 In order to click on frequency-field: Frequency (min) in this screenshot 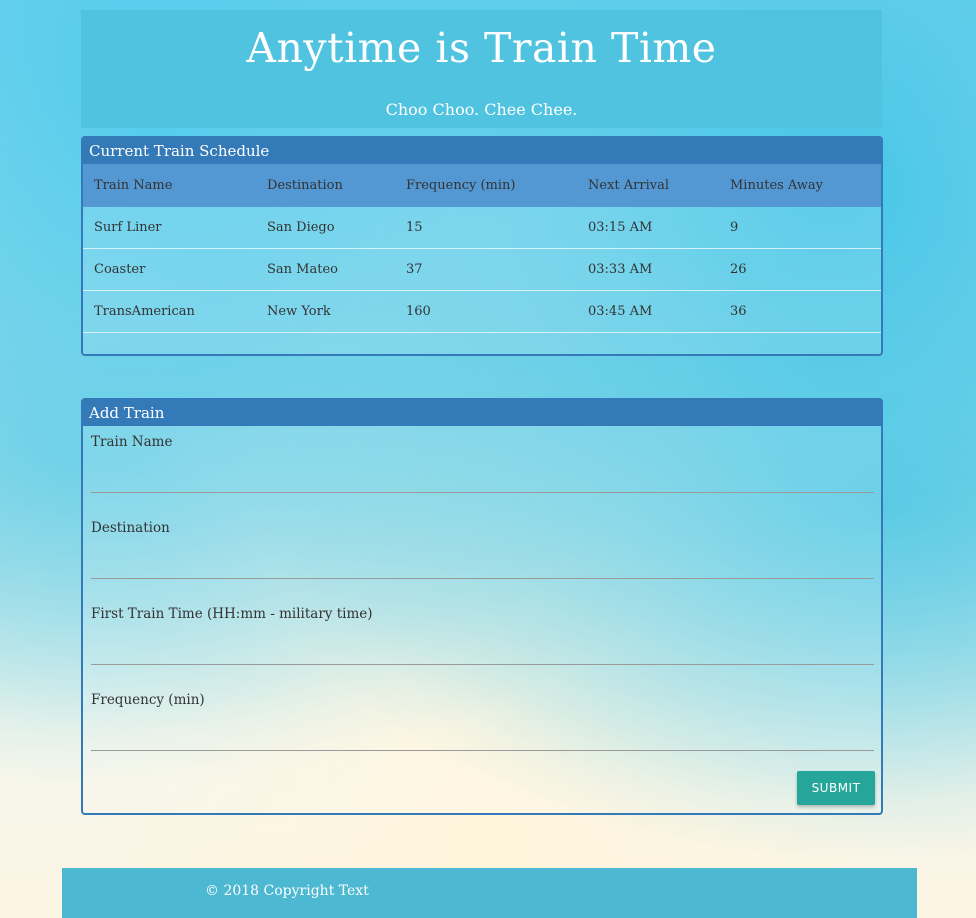, I will do `click(484, 719)`.